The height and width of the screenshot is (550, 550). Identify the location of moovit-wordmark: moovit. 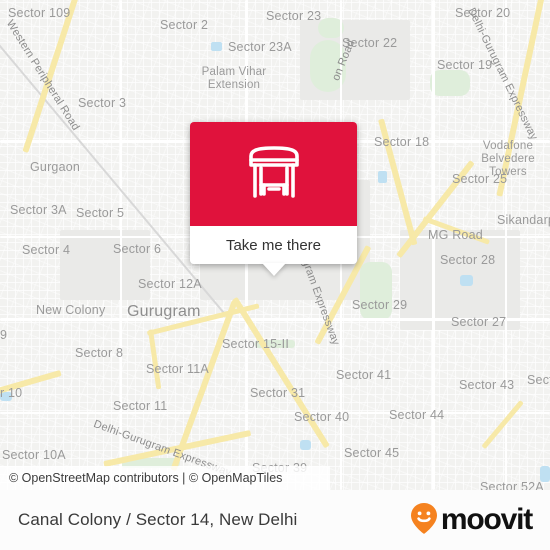
(486, 519).